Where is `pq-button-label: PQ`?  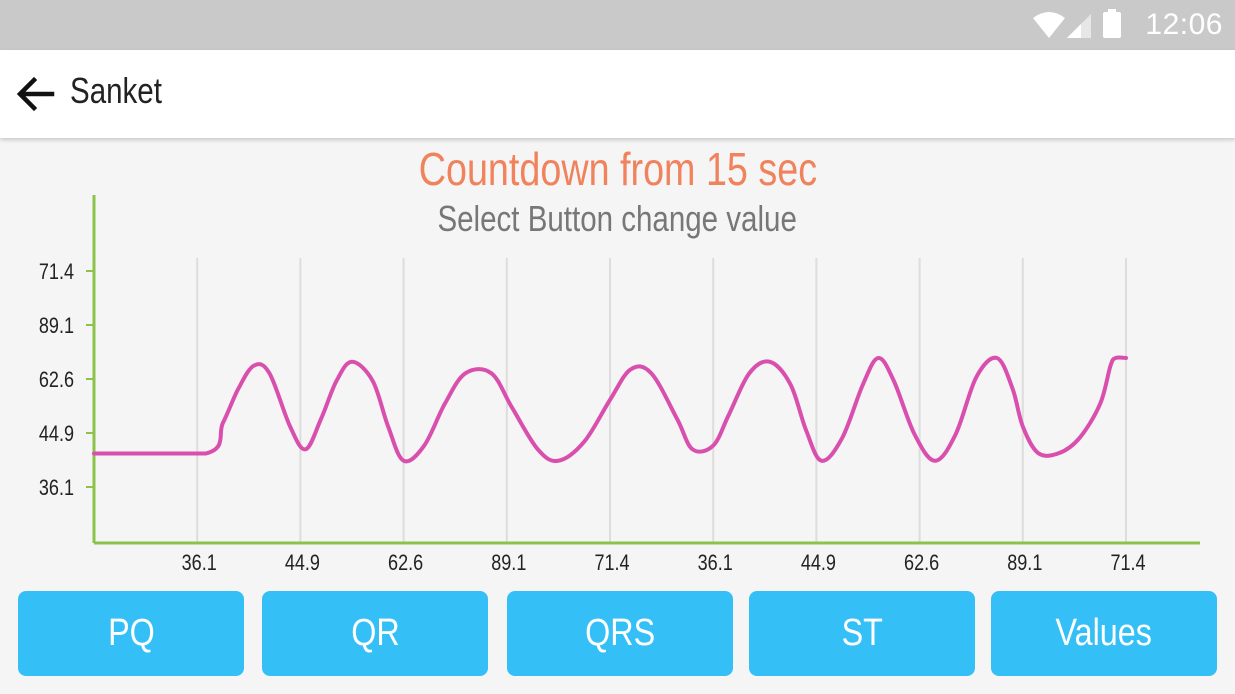
pq-button-label: PQ is located at coordinates (131, 633).